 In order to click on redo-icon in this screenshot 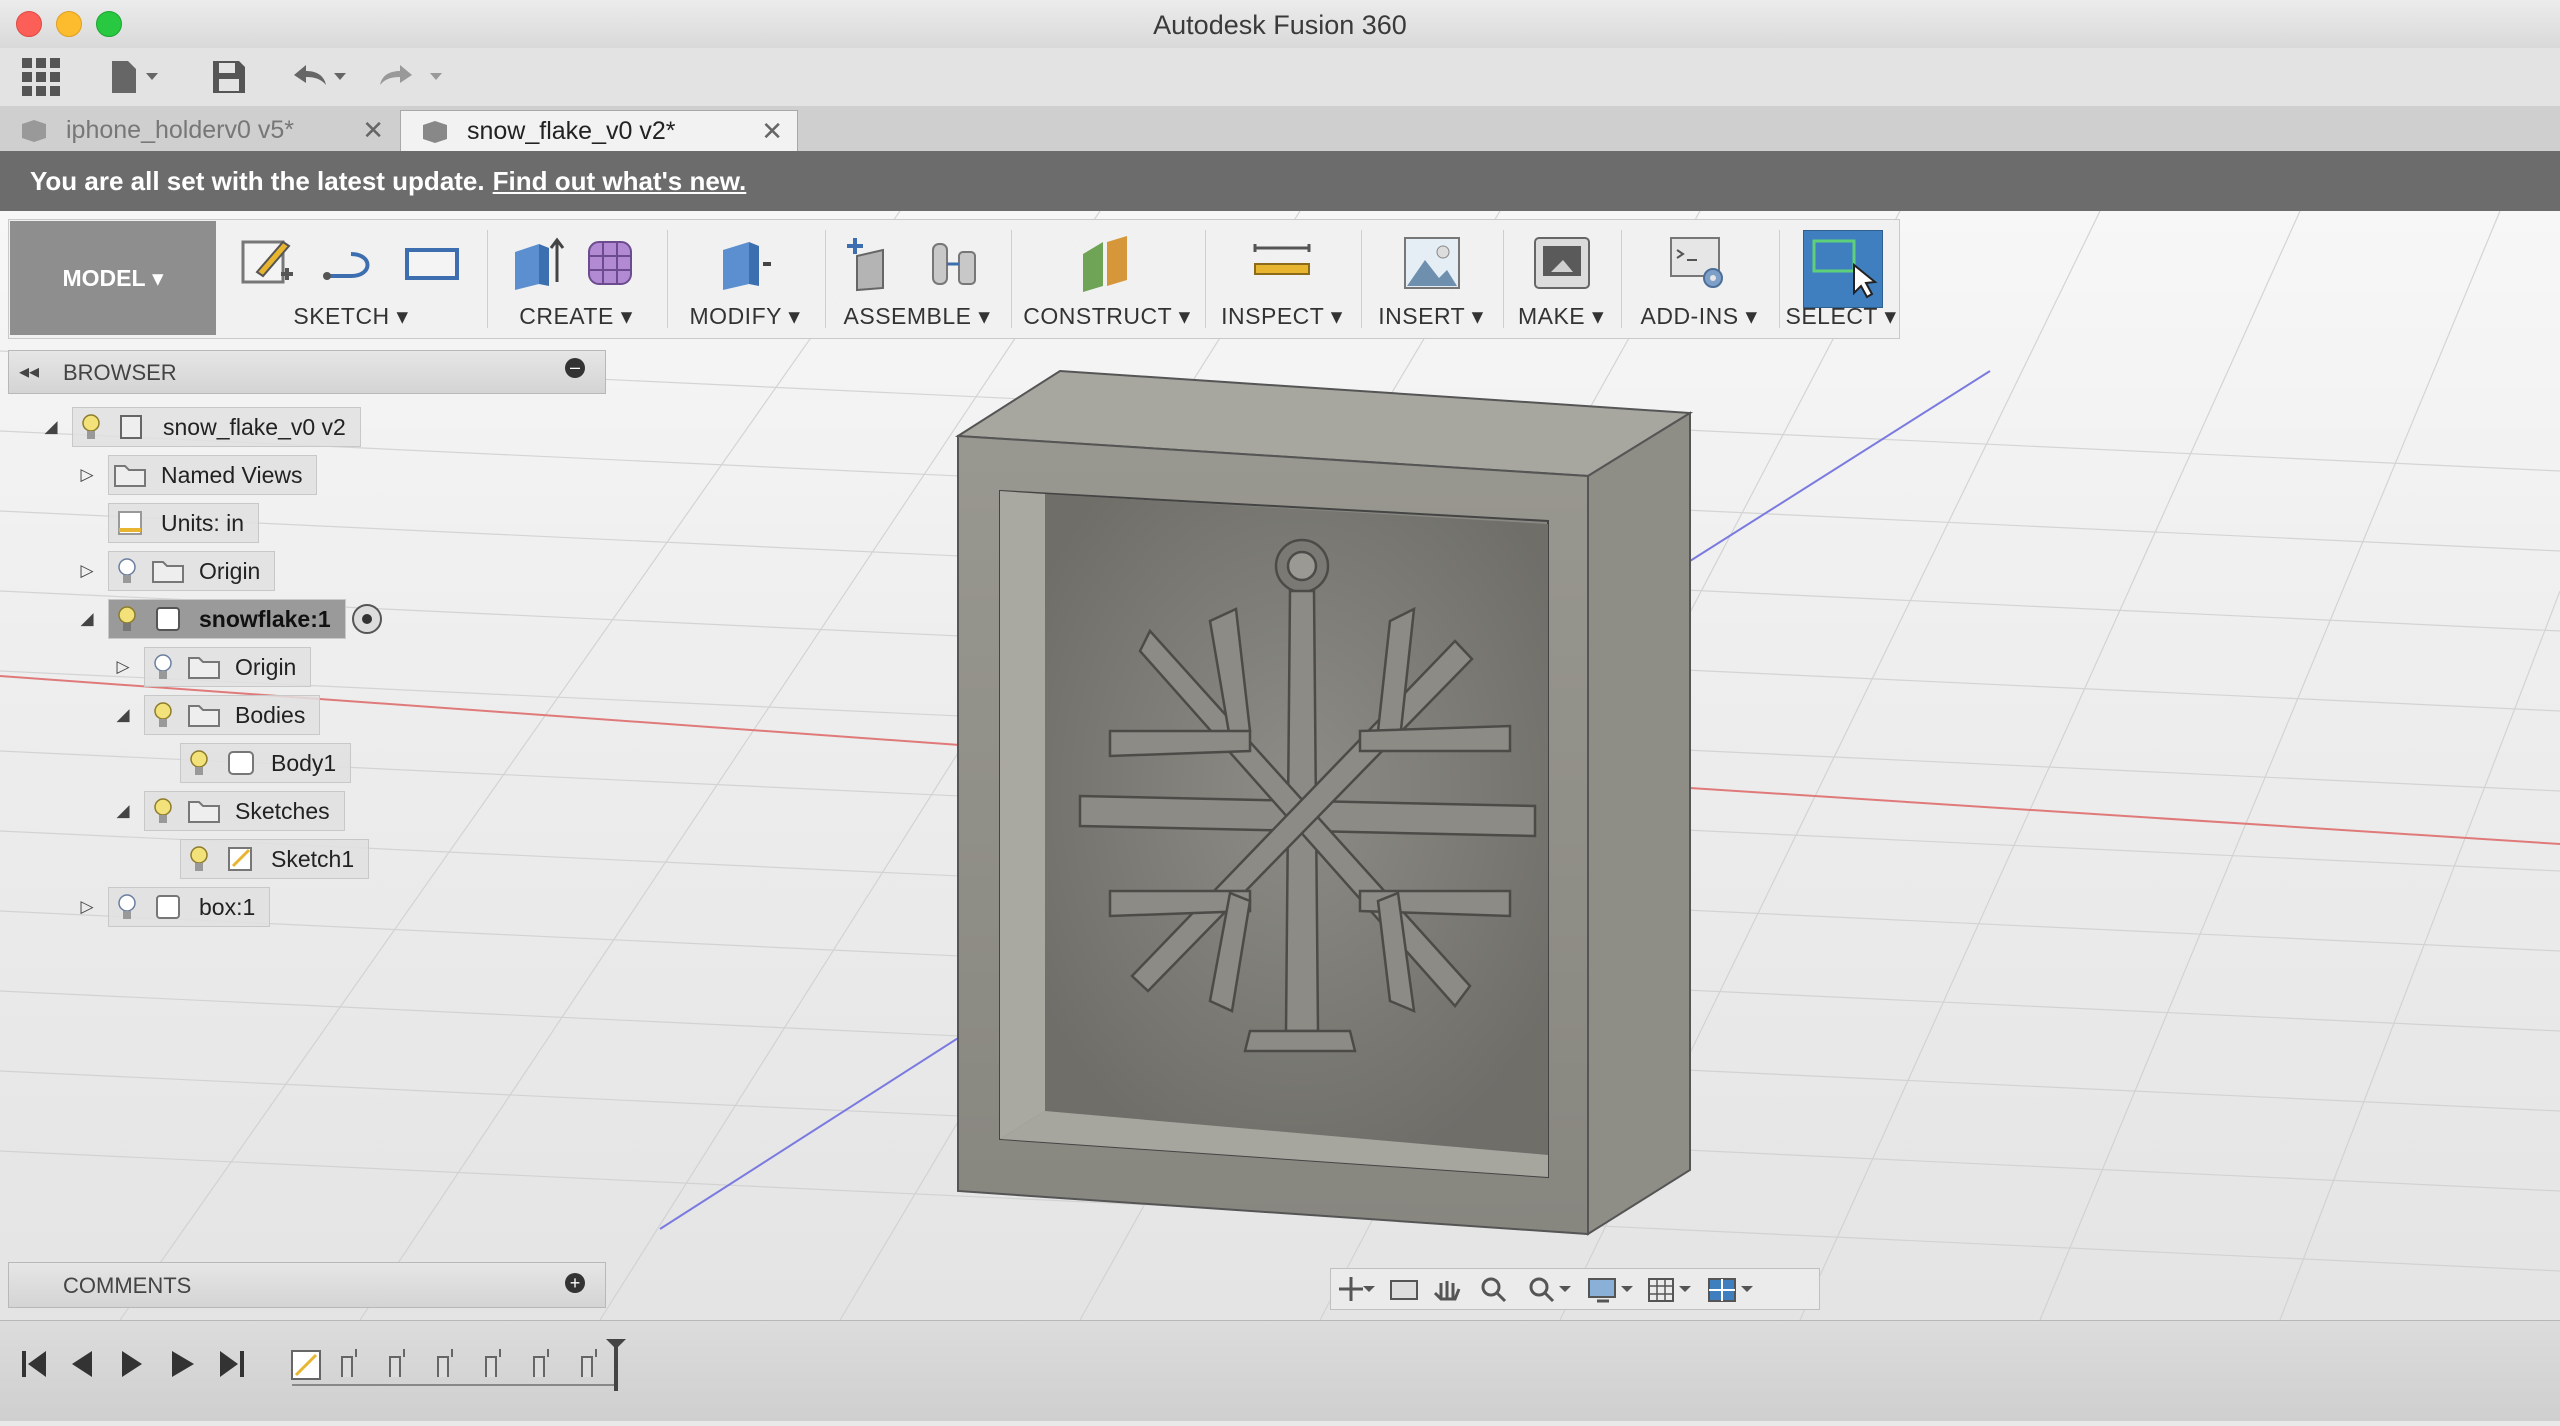, I will do `click(411, 77)`.